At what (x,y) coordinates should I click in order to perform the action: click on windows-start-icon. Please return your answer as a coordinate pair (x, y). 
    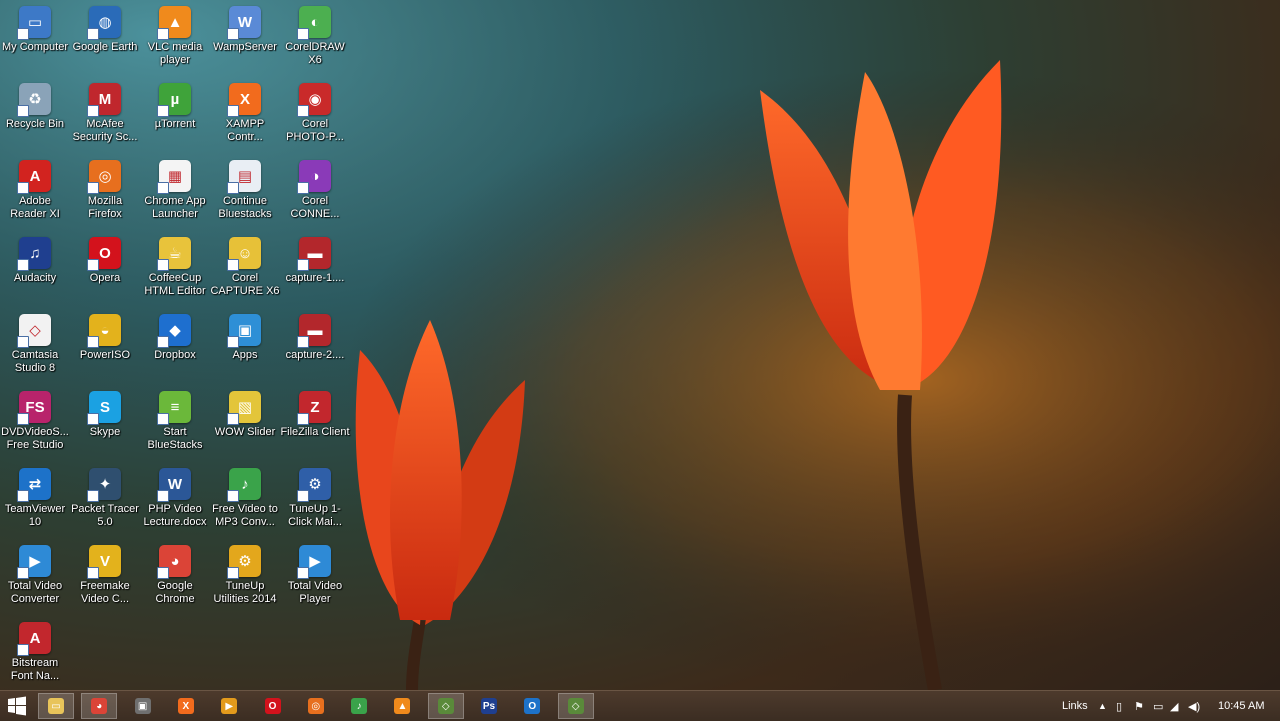
    Looking at the image, I should click on (17, 706).